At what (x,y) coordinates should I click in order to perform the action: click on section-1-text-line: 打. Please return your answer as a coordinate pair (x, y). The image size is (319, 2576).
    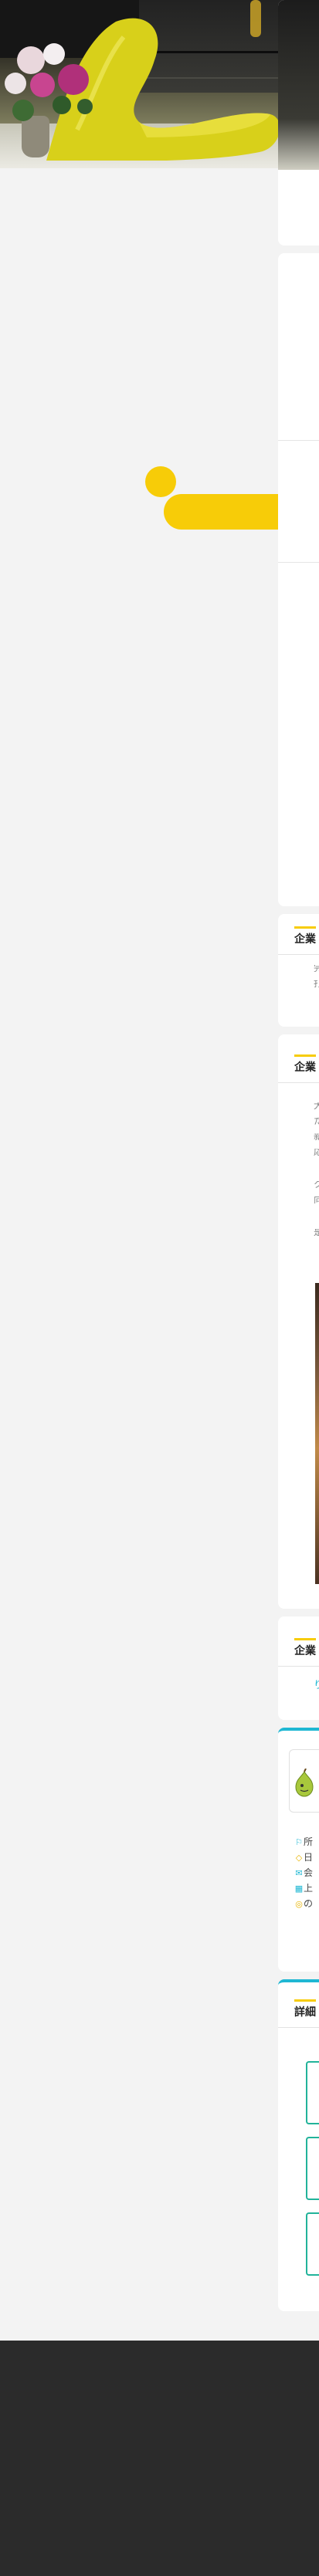
    Looking at the image, I should click on (316, 983).